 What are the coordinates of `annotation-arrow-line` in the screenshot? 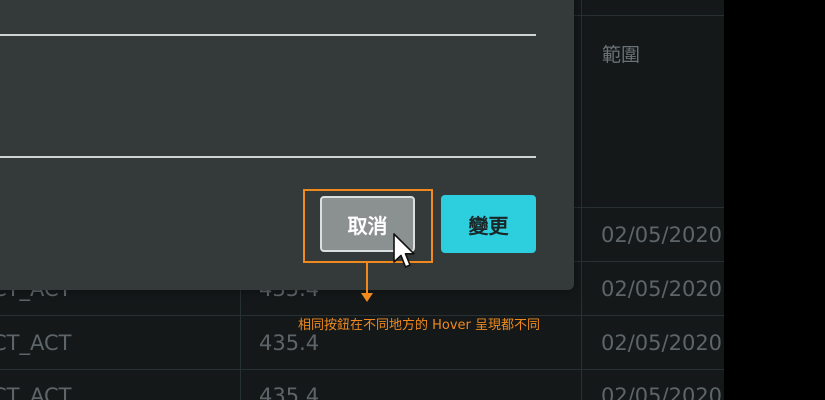 It's located at (367, 278).